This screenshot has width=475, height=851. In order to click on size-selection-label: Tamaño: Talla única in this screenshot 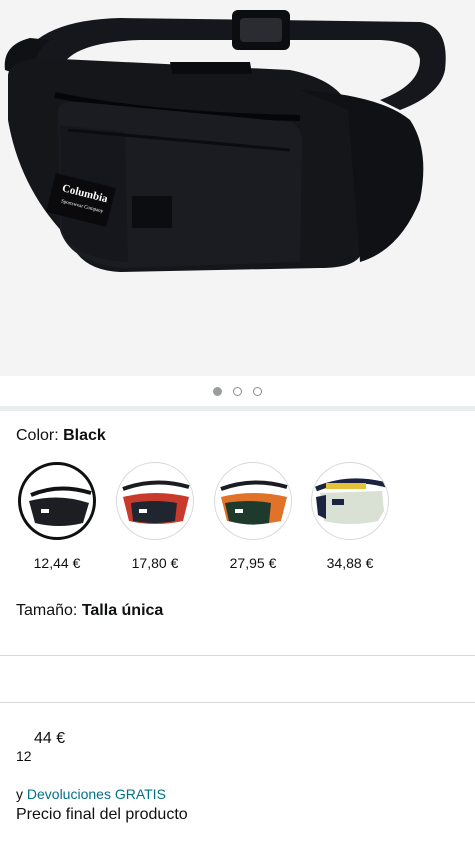, I will do `click(89, 611)`.